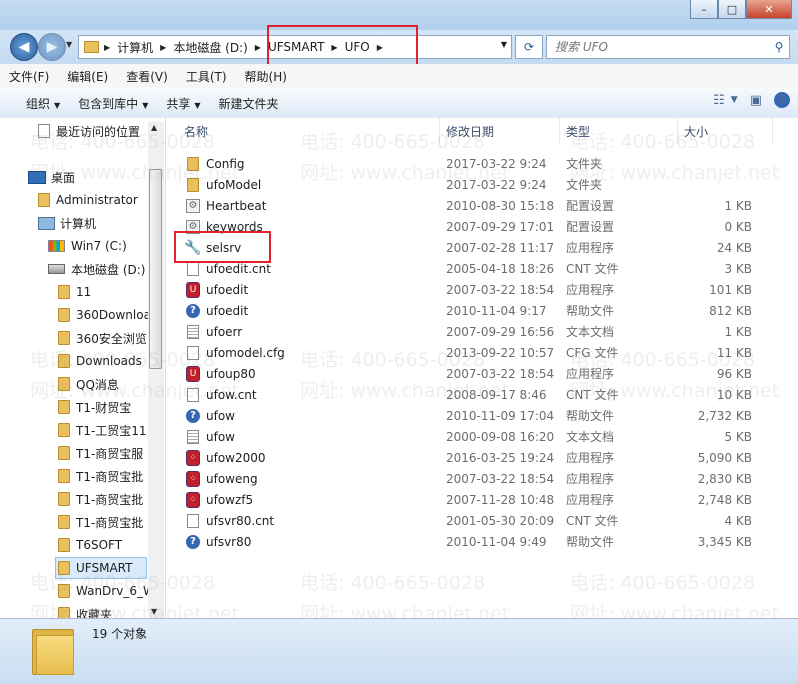 The image size is (798, 684). I want to click on menu-tools: 工具(T), so click(206, 76).